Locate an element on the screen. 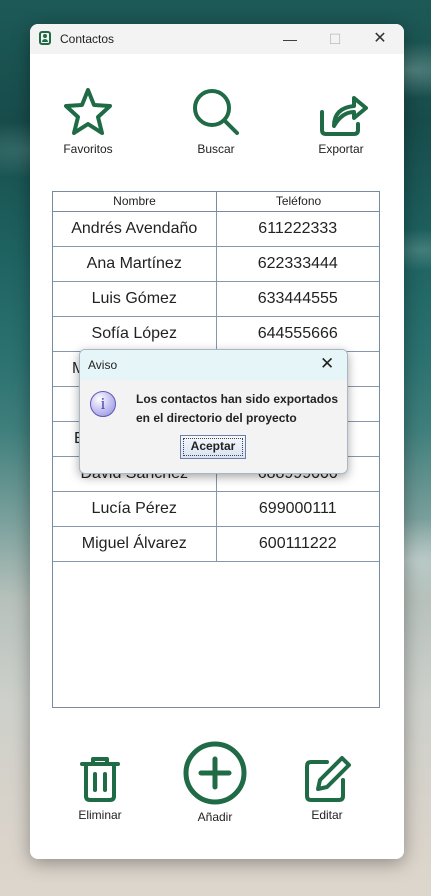 Image resolution: width=431 pixels, height=896 pixels. cell-nombre: Luis Gómez is located at coordinates (135, 299).